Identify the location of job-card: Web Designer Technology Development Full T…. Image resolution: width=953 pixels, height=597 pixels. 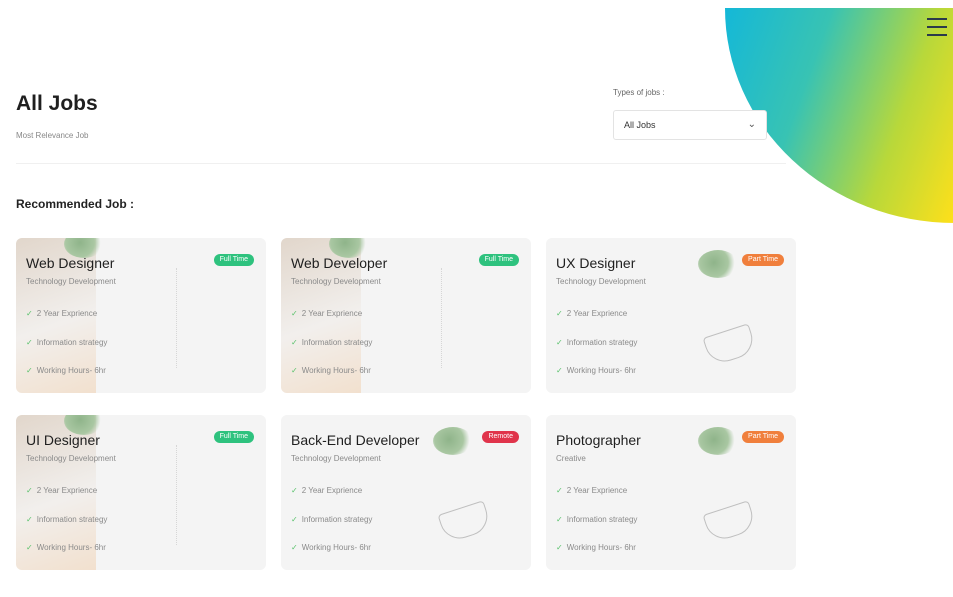
(141, 315).